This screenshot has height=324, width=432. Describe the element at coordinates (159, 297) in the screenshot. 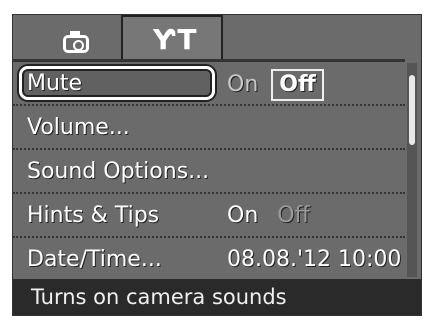

I see `hint-text: Turns on camera sounds` at that location.